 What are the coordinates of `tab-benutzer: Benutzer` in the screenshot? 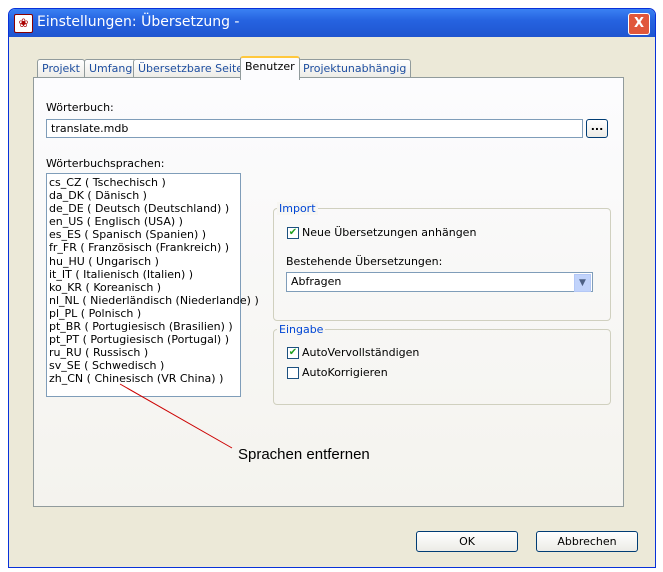 It's located at (270, 68).